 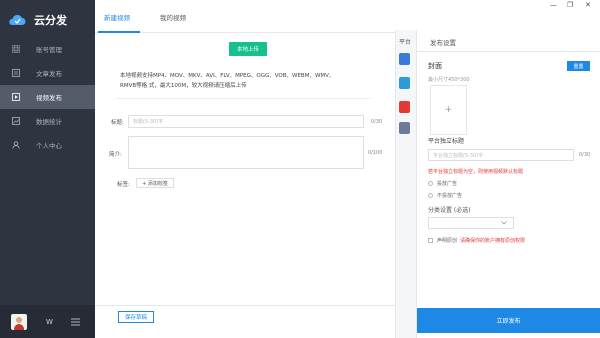 What do you see at coordinates (449, 210) in the screenshot?
I see `category-label: 分类设置 (必选)` at bounding box center [449, 210].